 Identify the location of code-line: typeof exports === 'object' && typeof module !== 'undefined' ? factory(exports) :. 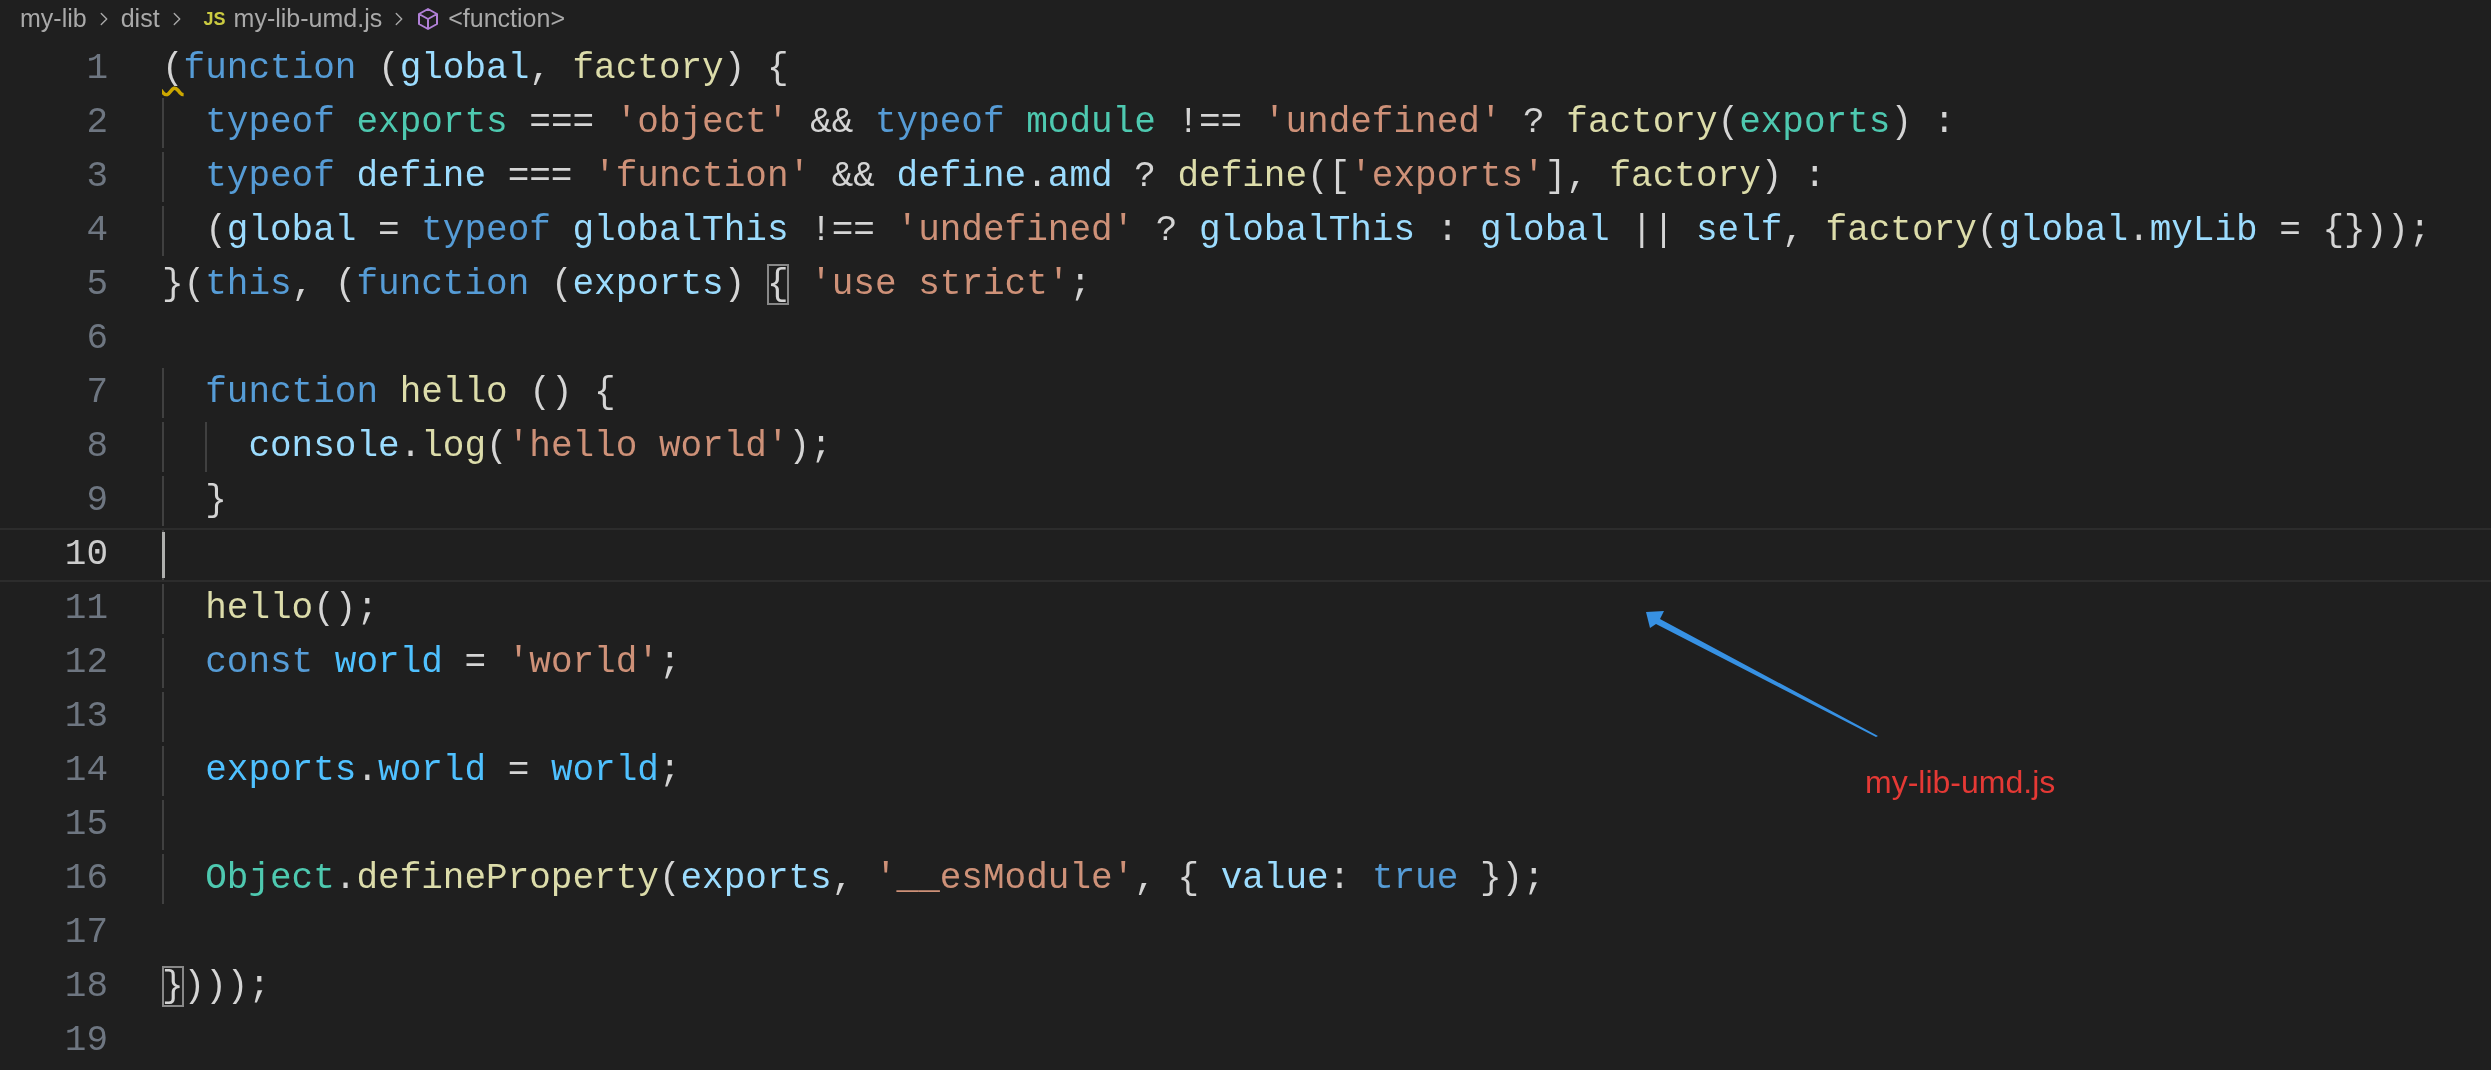
(1080, 123).